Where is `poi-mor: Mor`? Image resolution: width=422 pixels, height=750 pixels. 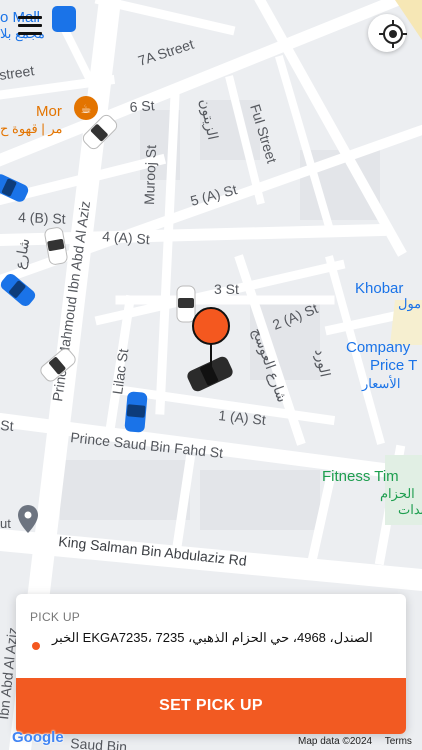 poi-mor: Mor is located at coordinates (49, 111).